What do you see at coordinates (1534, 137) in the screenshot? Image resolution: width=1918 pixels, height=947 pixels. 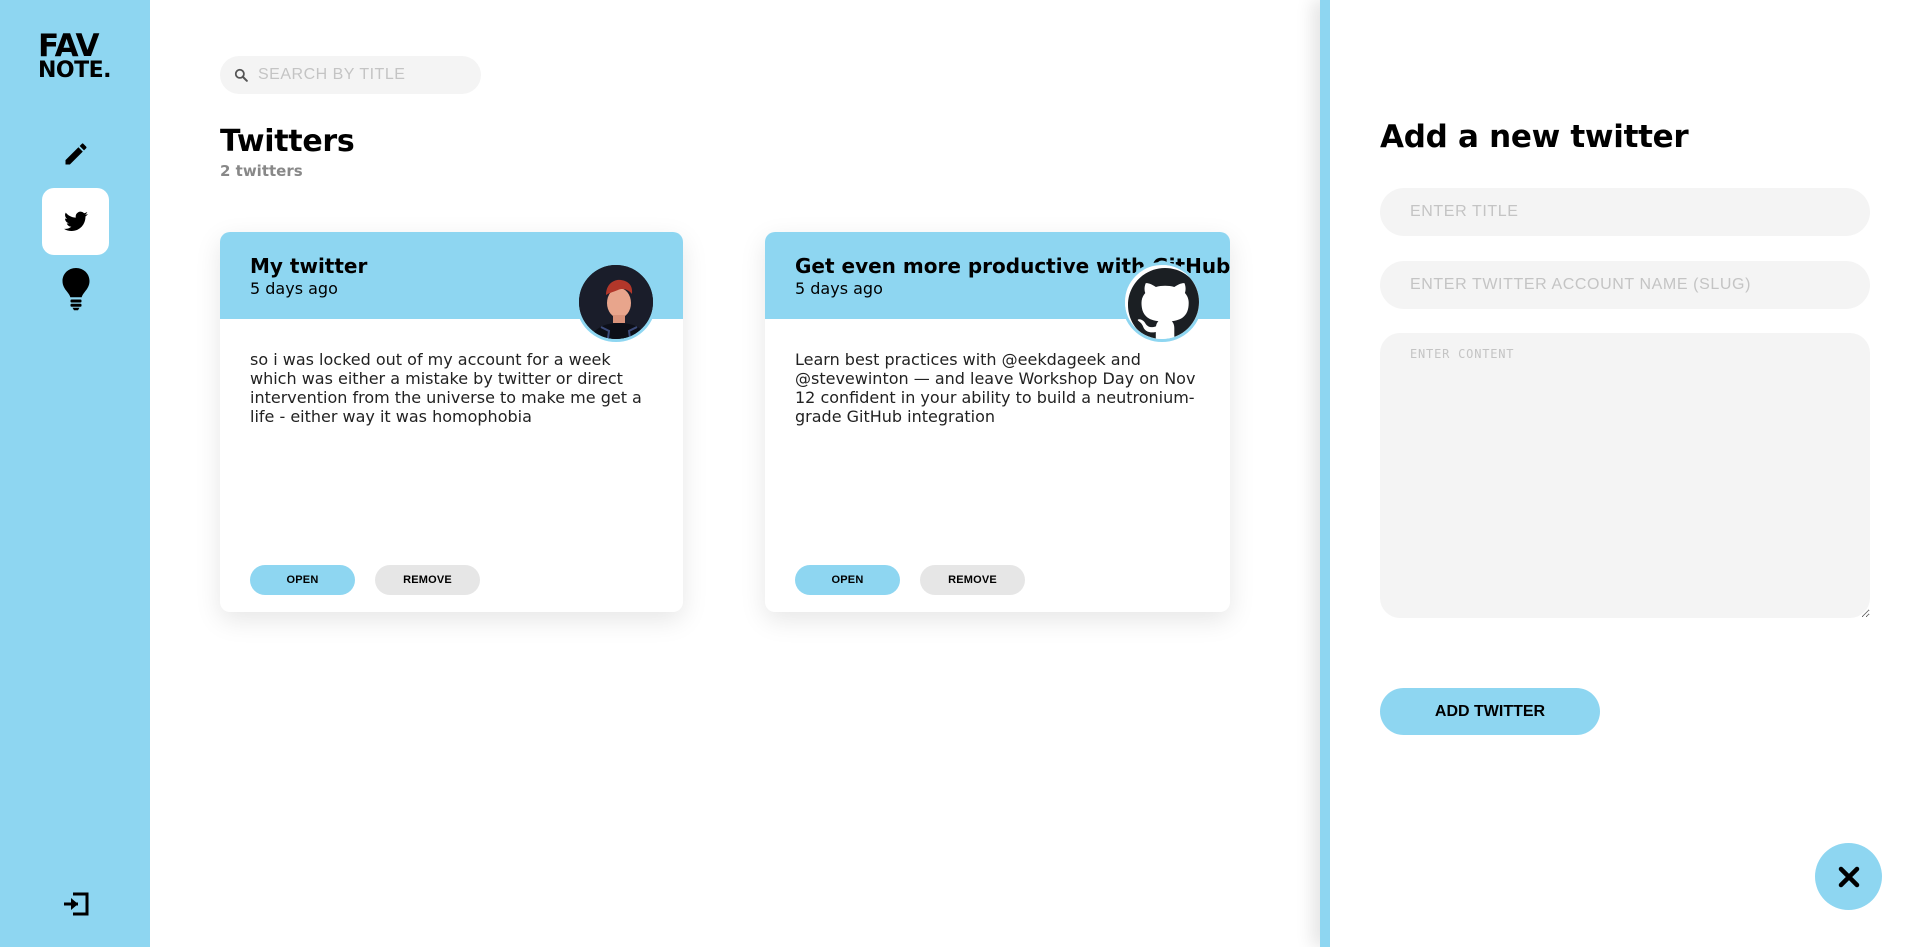 I see `panel-title: Add a new twitter` at bounding box center [1534, 137].